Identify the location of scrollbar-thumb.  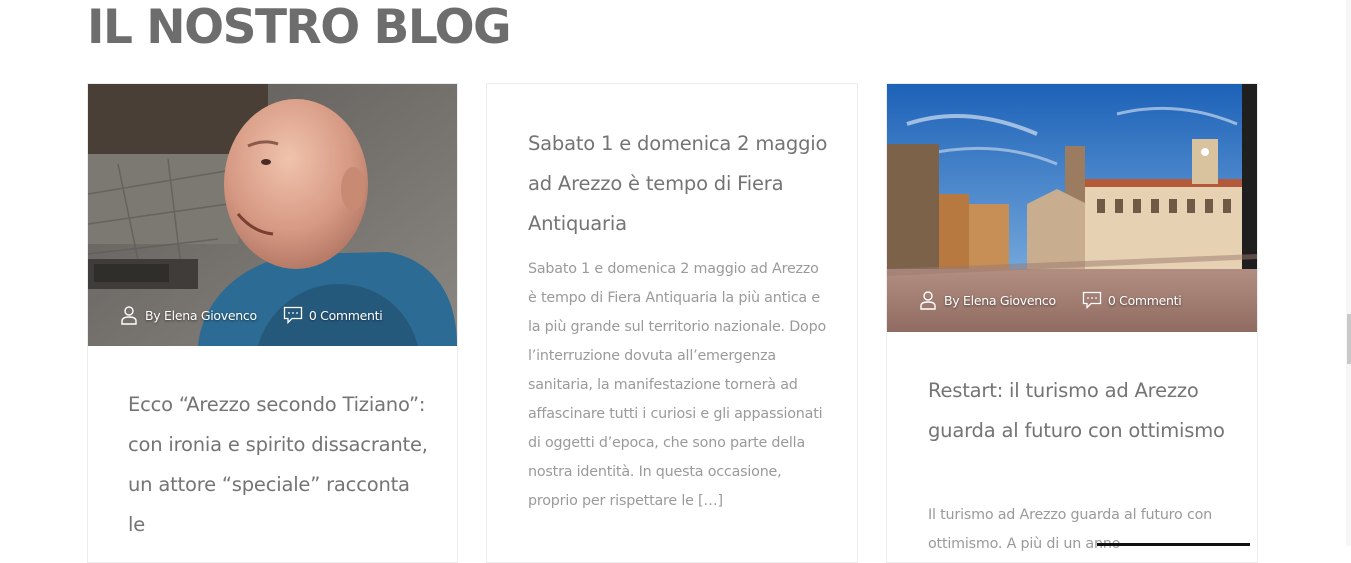
(1349, 339).